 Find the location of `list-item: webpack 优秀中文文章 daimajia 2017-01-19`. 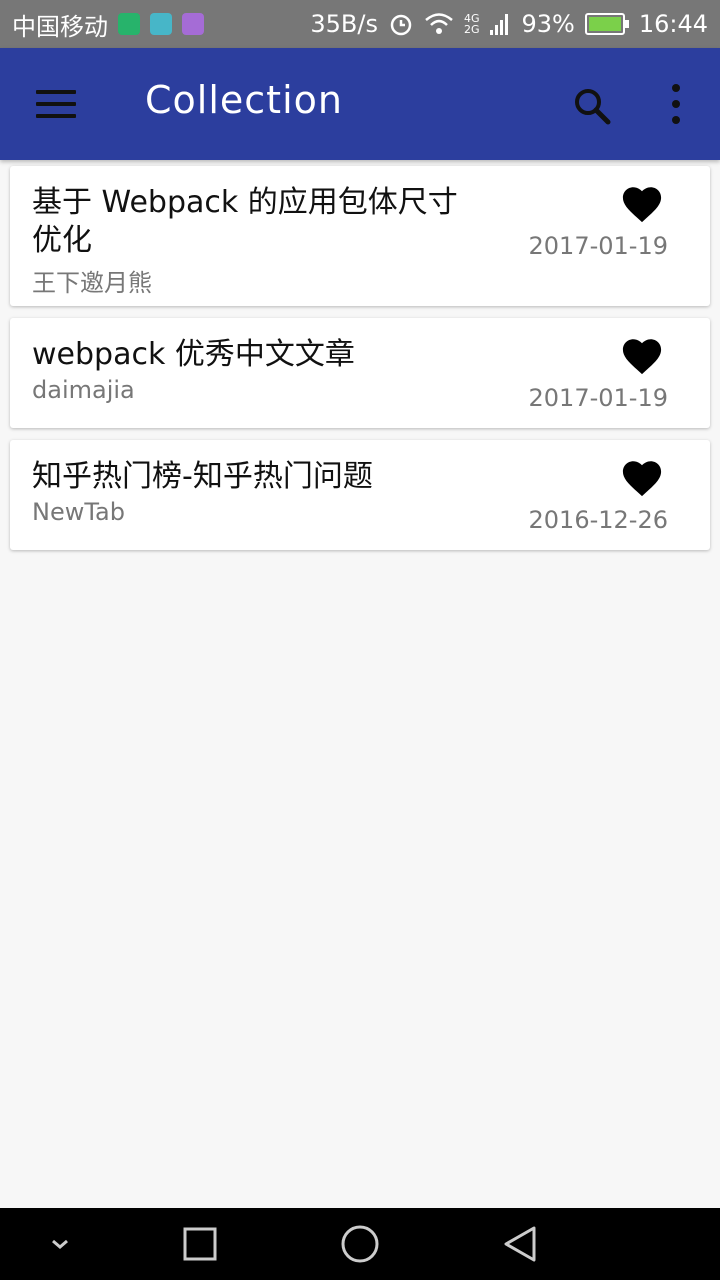

list-item: webpack 优秀中文文章 daimajia 2017-01-19 is located at coordinates (360, 373).